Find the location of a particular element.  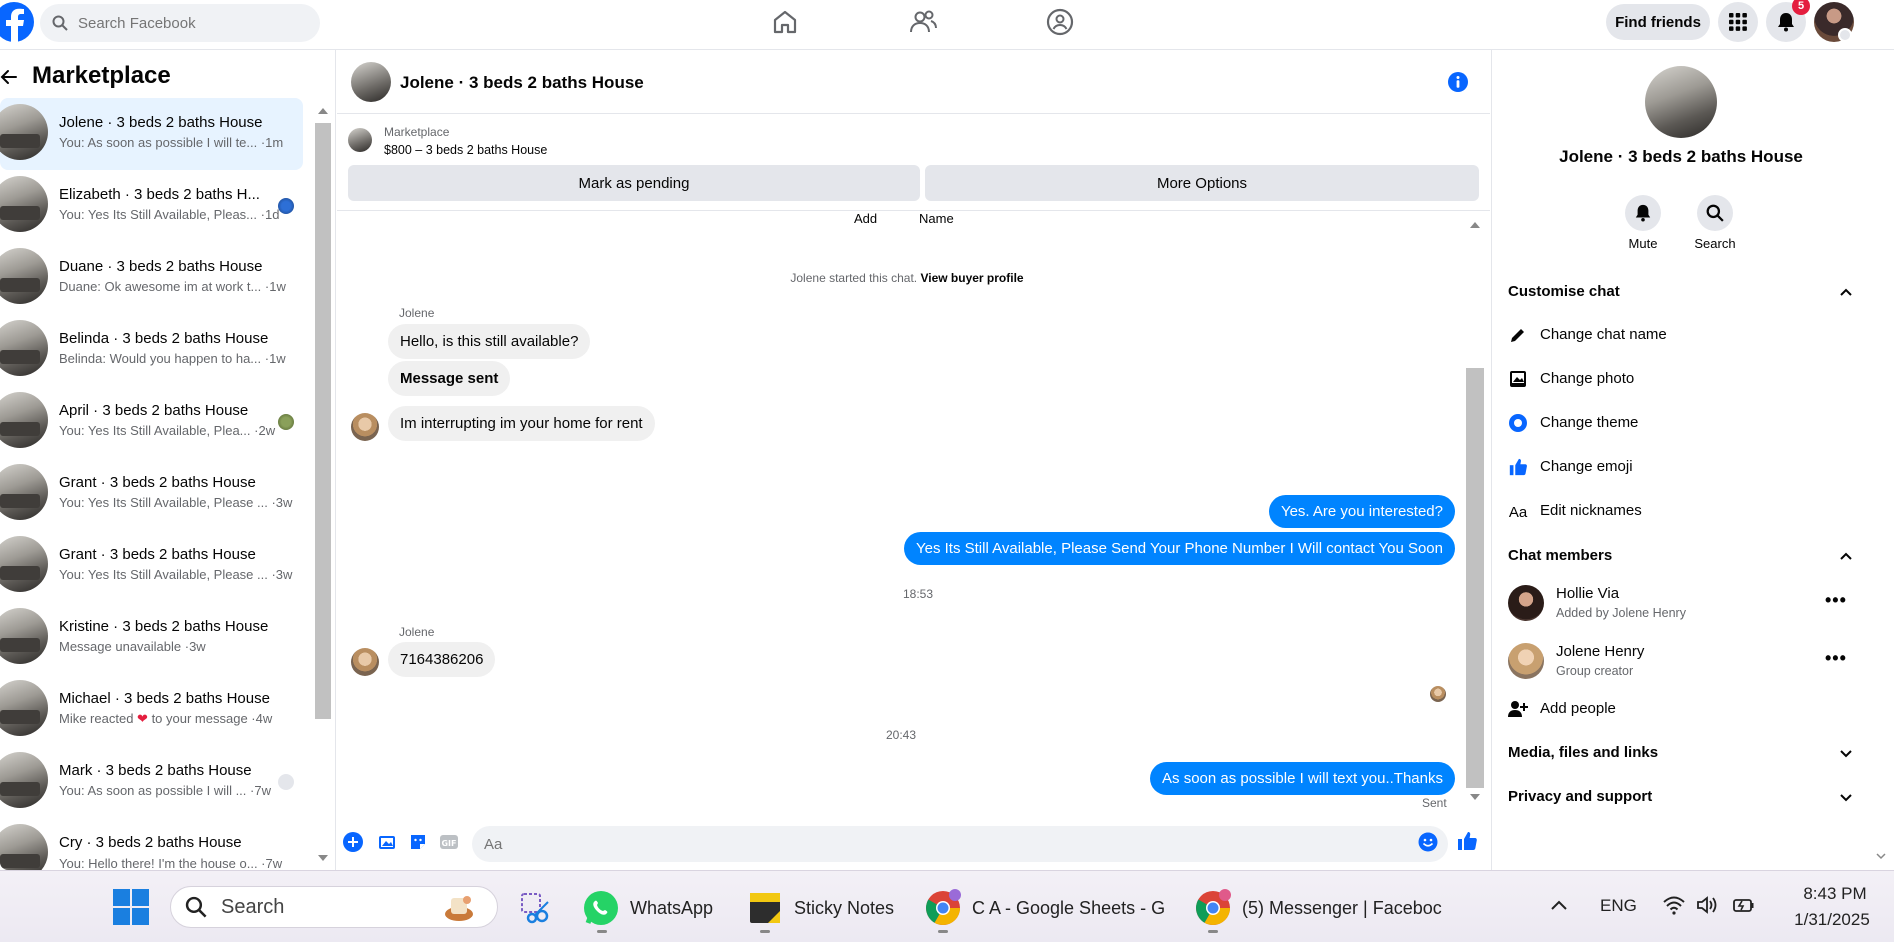

chat-details-avatar is located at coordinates (1681, 102).